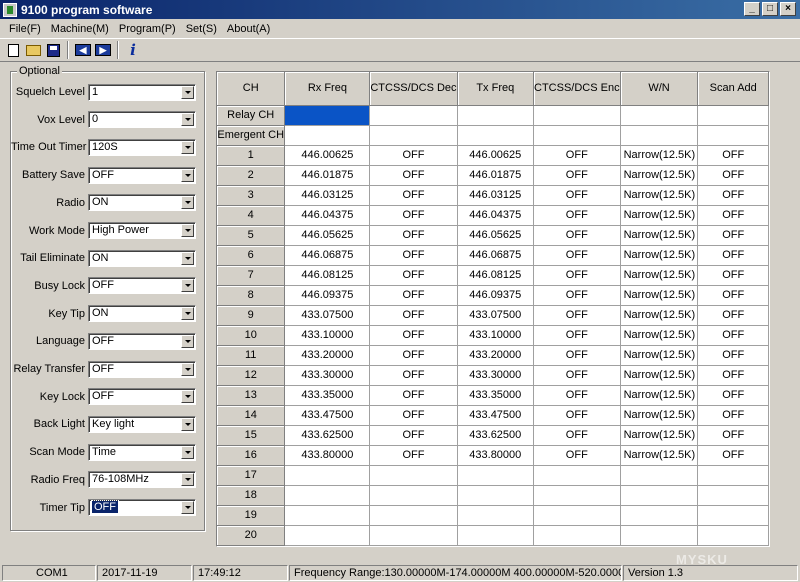 The image size is (800, 582). Describe the element at coordinates (251, 515) in the screenshot. I see `channel-number: 19` at that location.